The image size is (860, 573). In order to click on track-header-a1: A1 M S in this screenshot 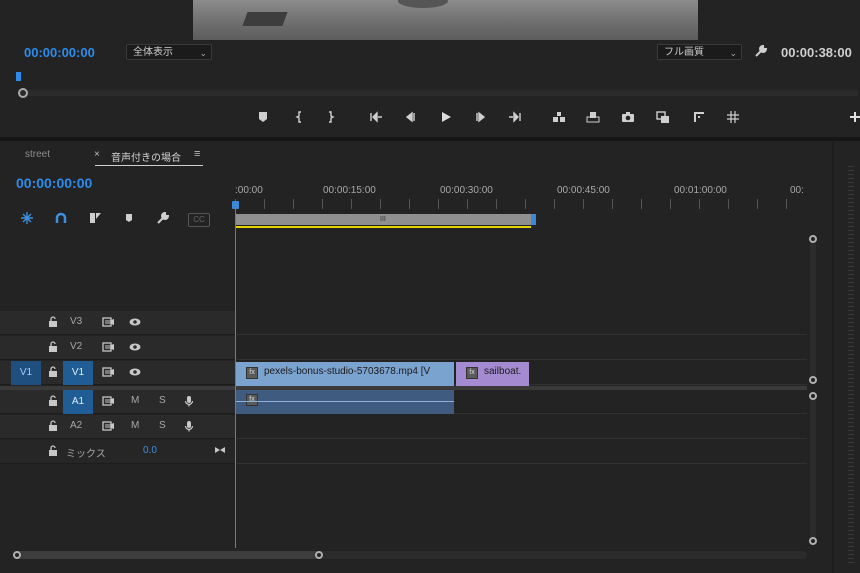, I will do `click(117, 402)`.